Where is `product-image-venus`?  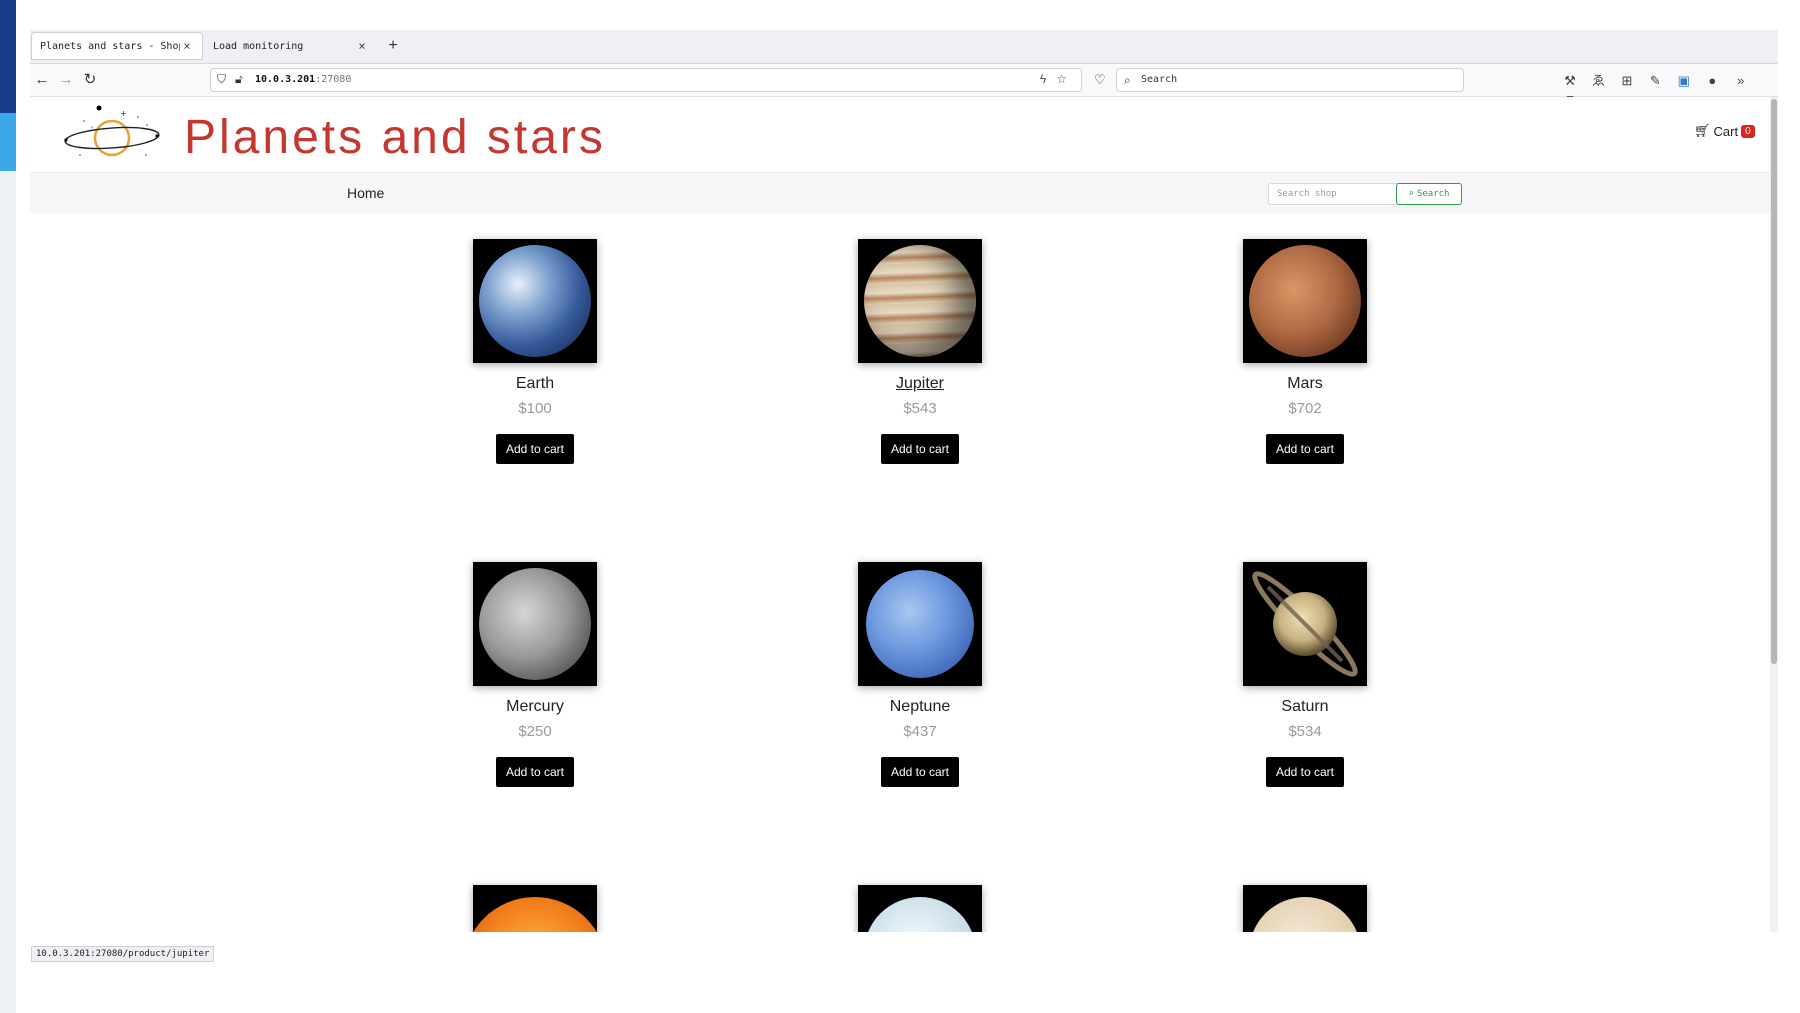
product-image-venus is located at coordinates (1305, 908).